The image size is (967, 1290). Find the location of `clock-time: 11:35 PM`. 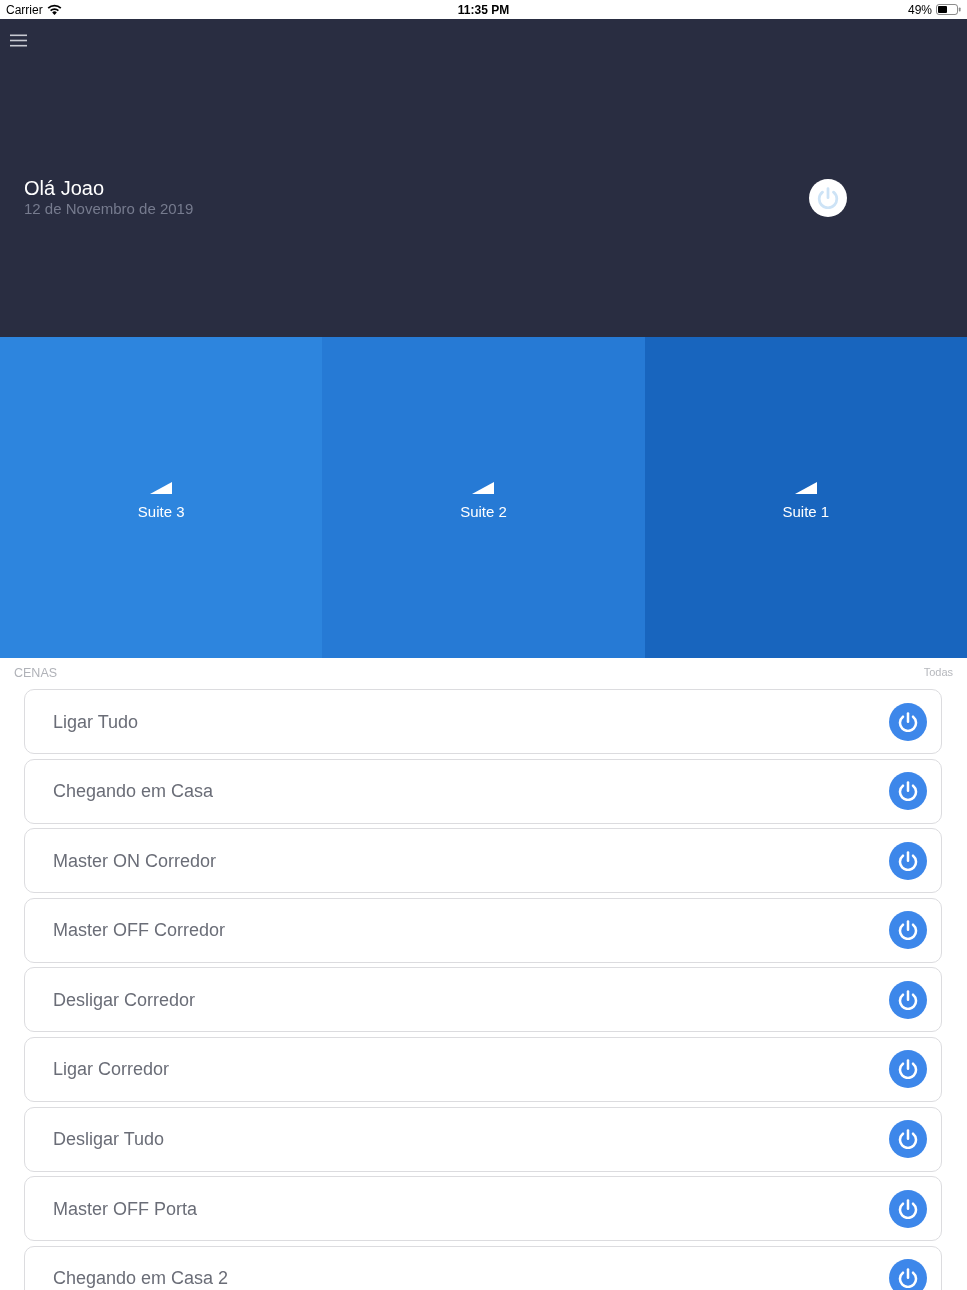

clock-time: 11:35 PM is located at coordinates (483, 10).